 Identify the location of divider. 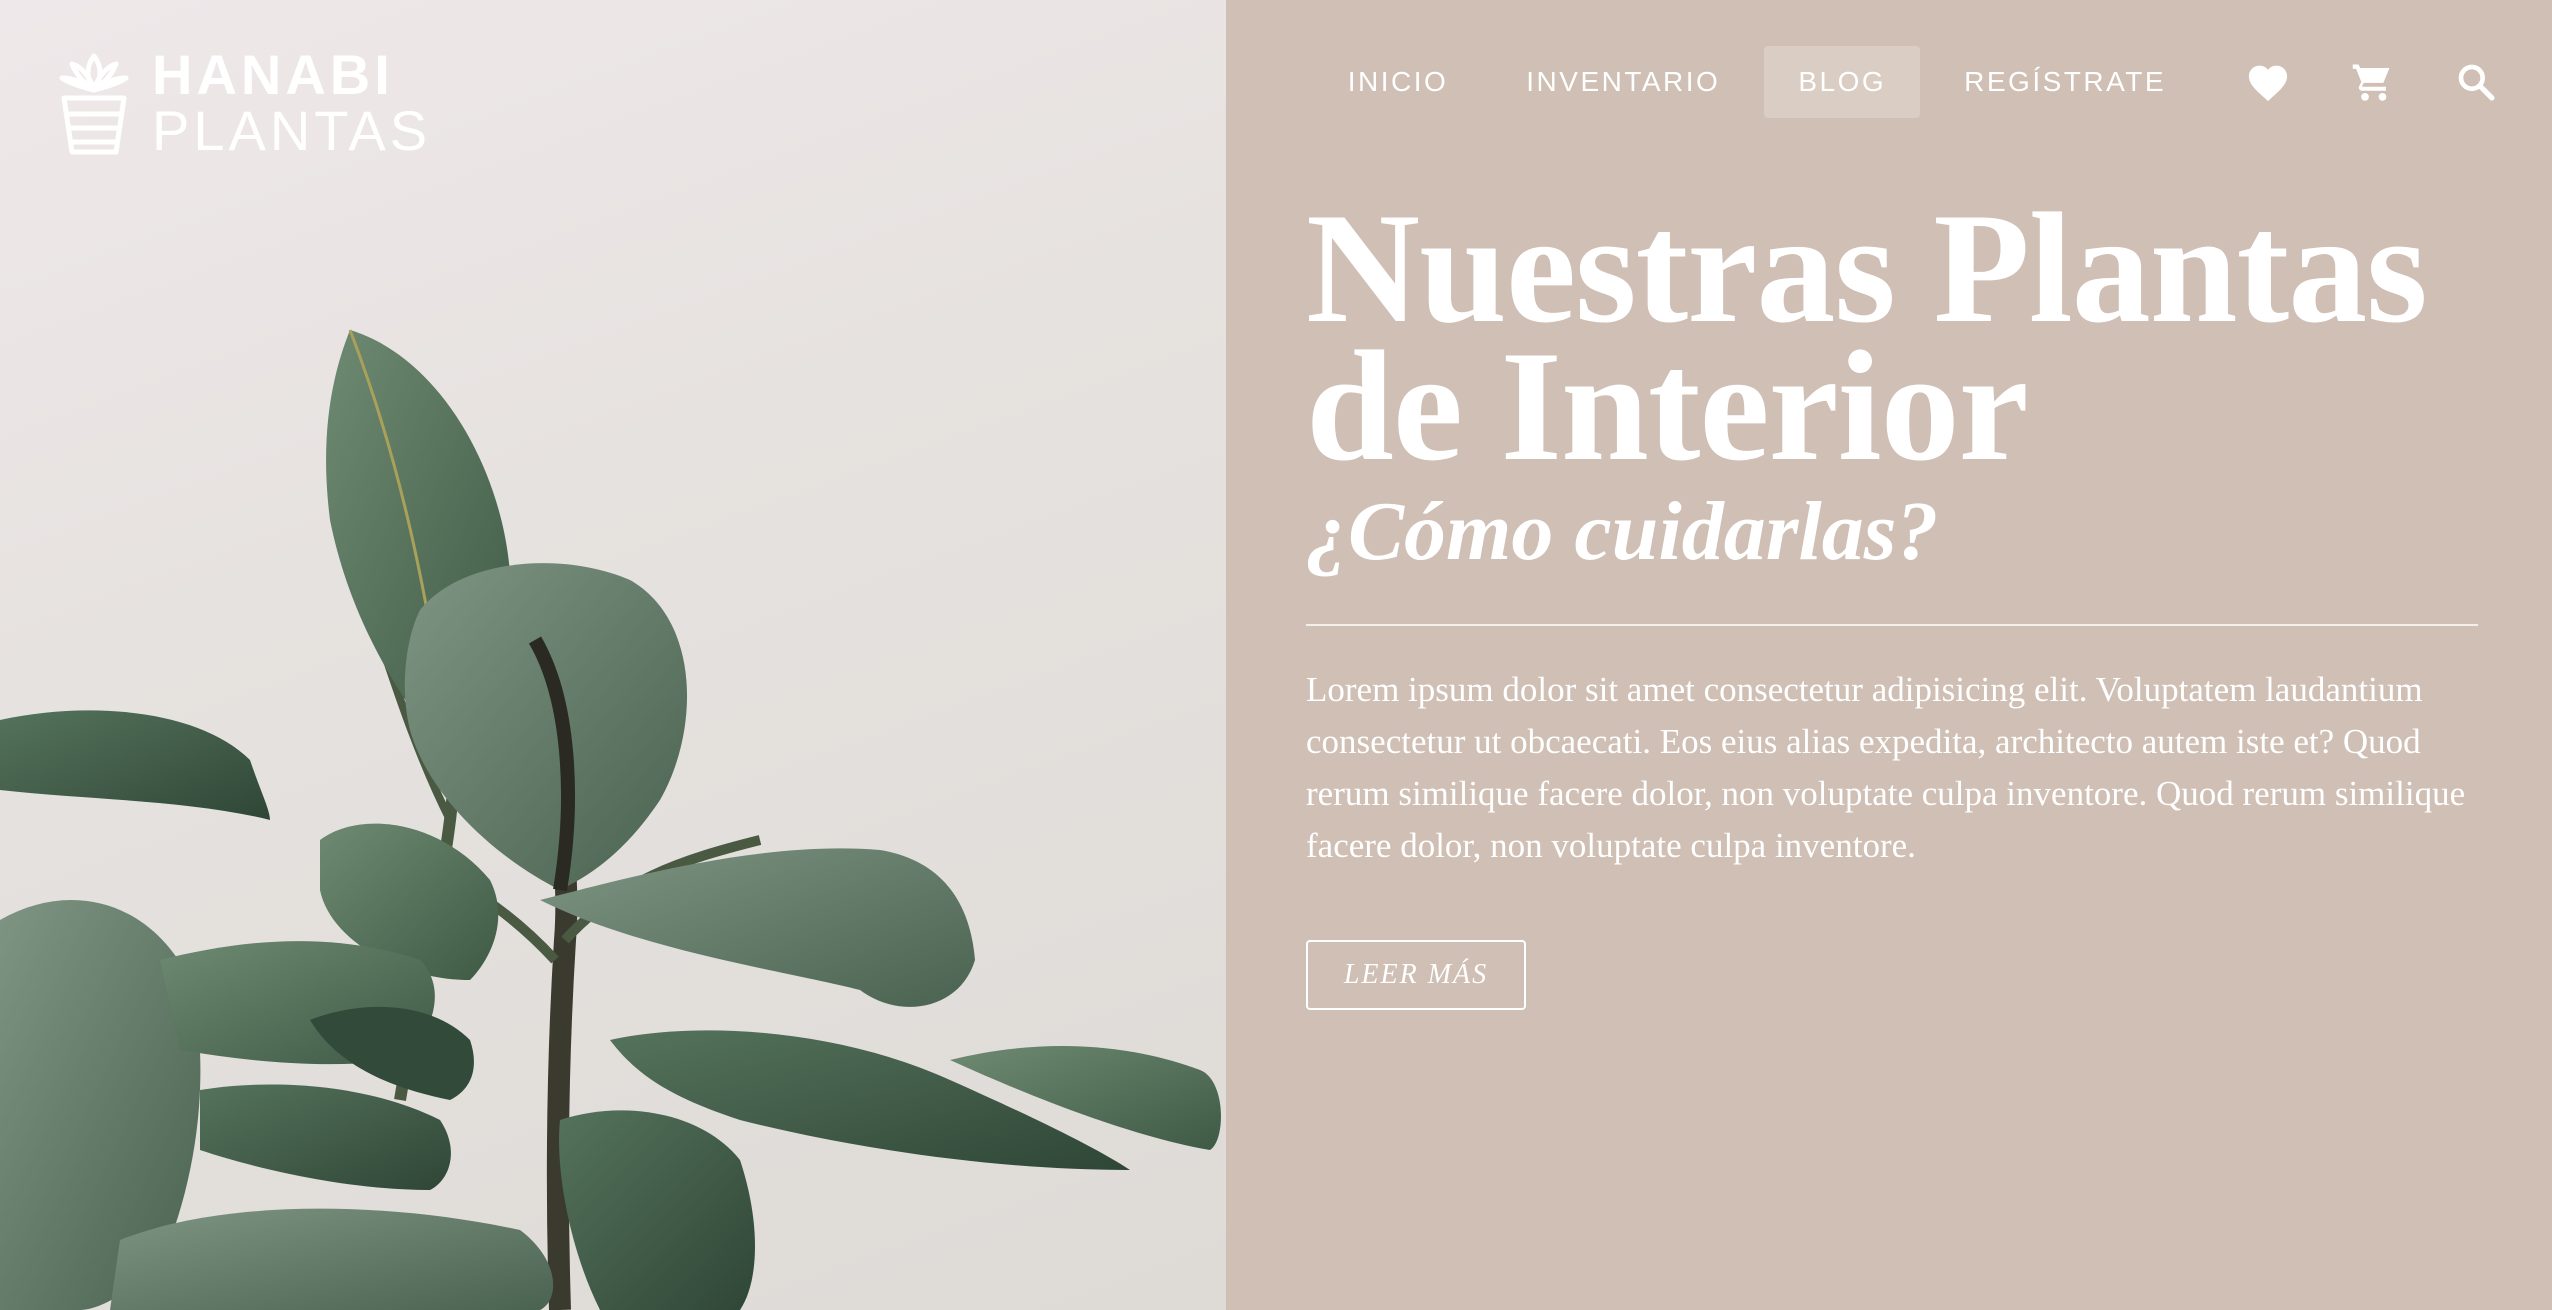
(1892, 625).